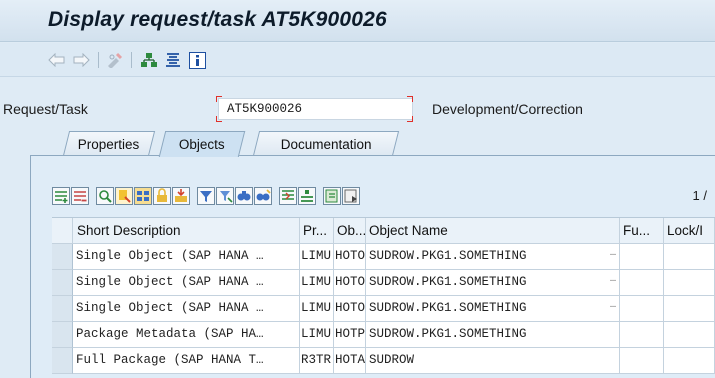 This screenshot has width=715, height=378. What do you see at coordinates (61, 196) in the screenshot?
I see `insert-row-icon` at bounding box center [61, 196].